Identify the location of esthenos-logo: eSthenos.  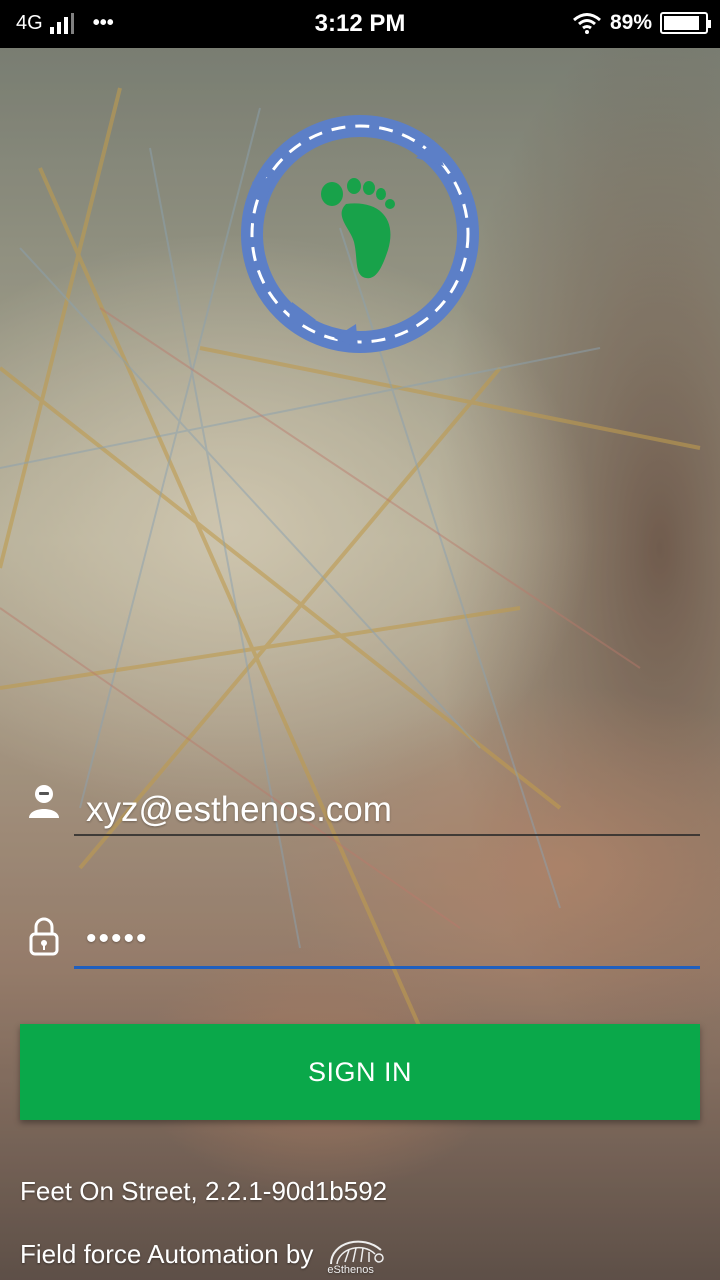
(356, 1254).